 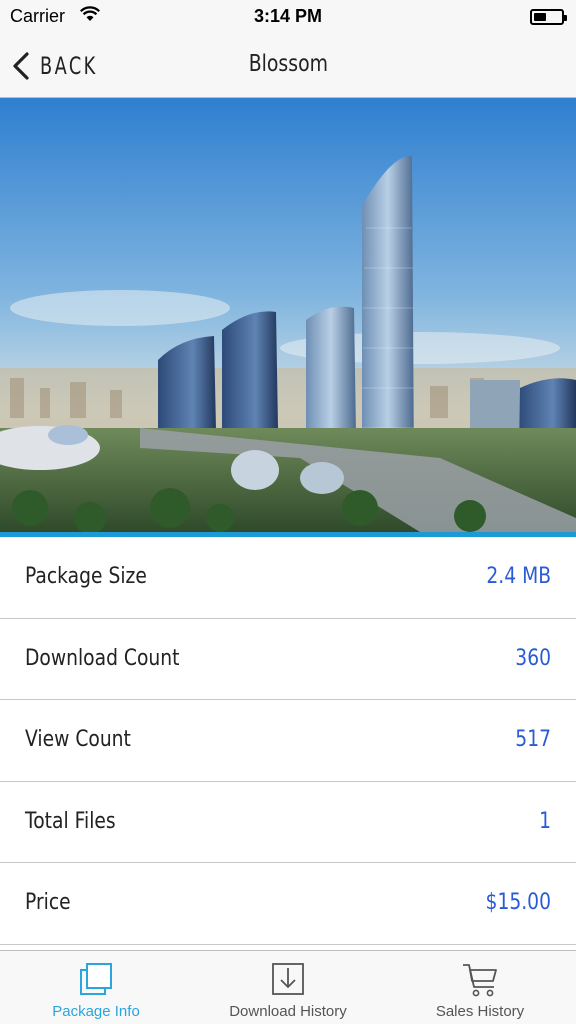 I want to click on battery-icon, so click(x=548, y=17).